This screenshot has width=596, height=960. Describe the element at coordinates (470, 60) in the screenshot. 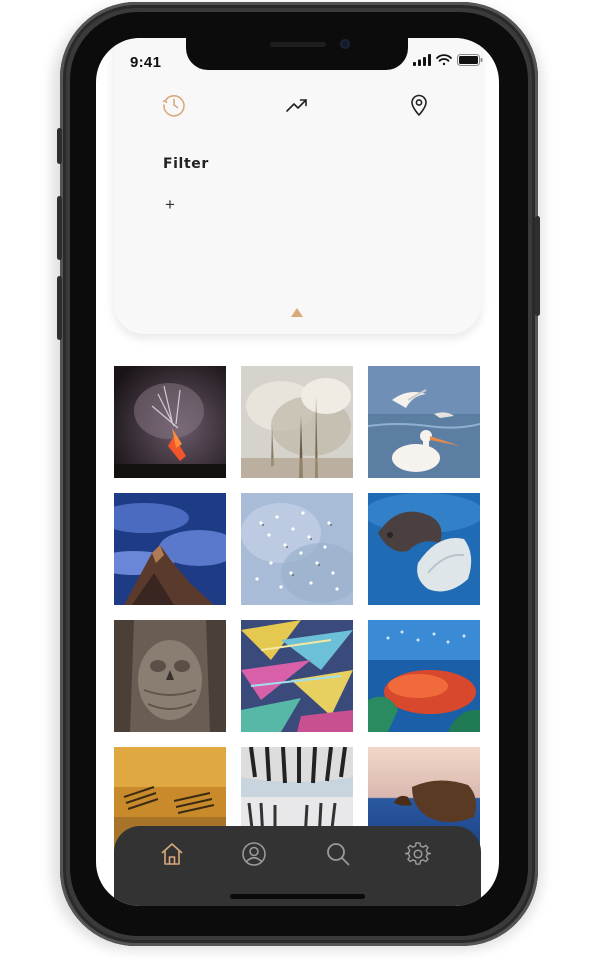

I see `battery-icon` at that location.